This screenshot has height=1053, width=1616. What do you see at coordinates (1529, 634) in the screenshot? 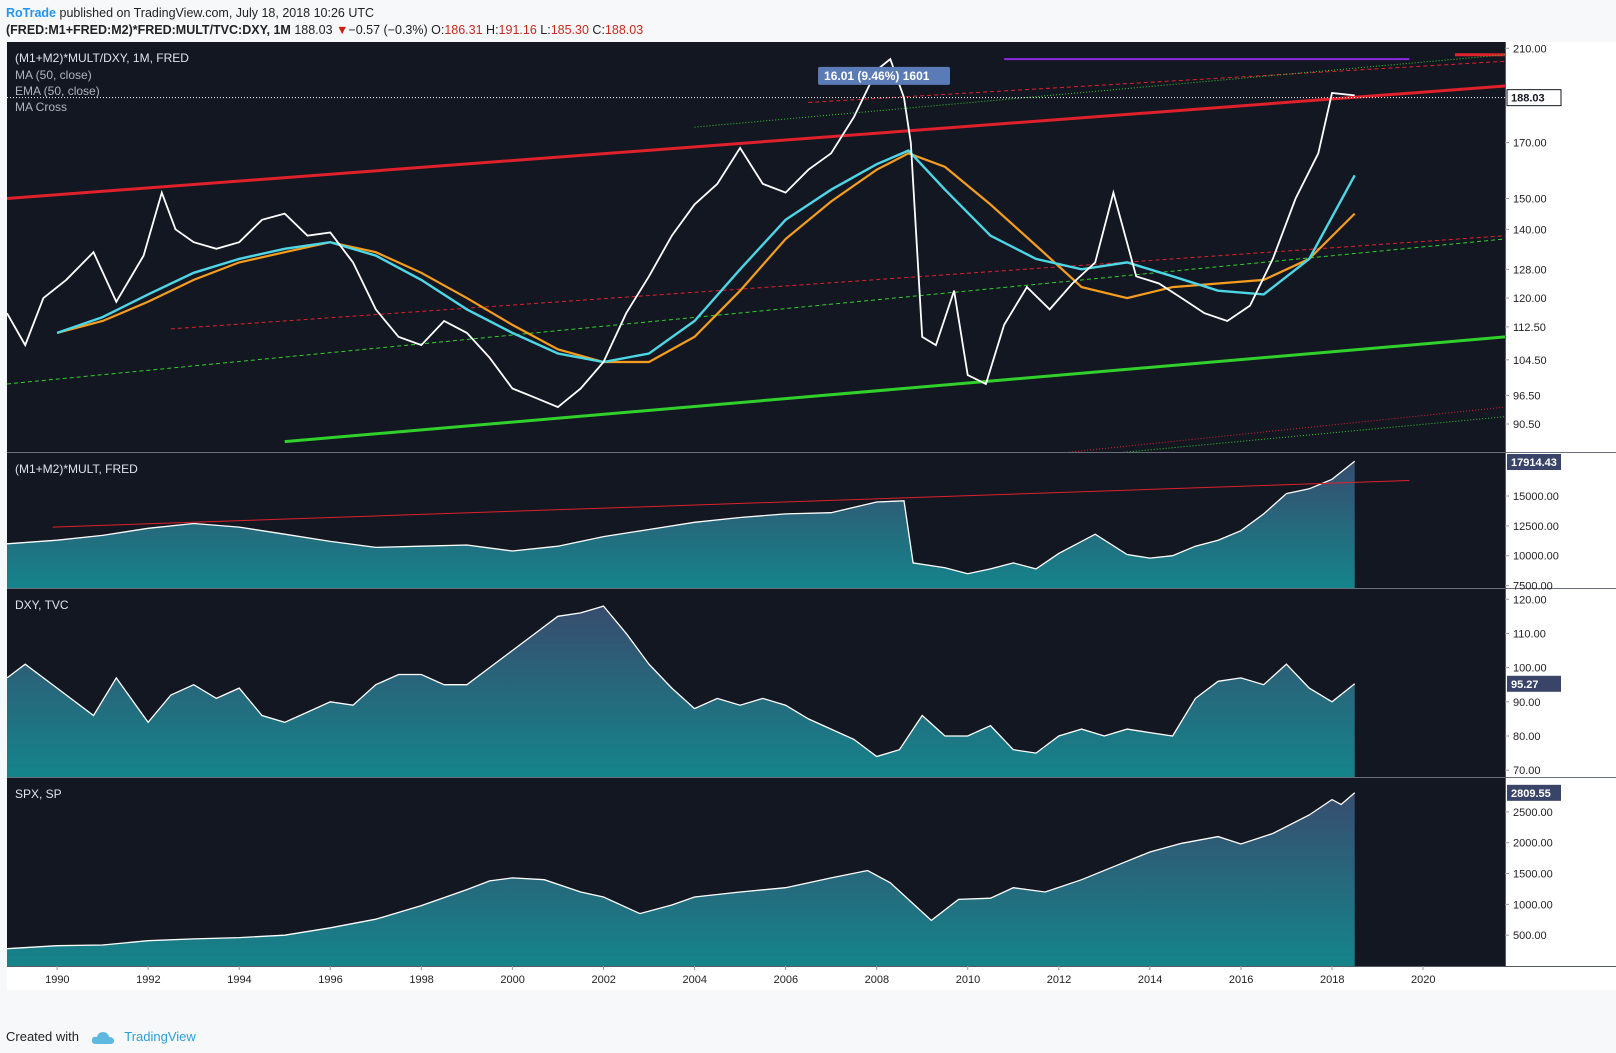
I see `y-tick-label: 110.00` at bounding box center [1529, 634].